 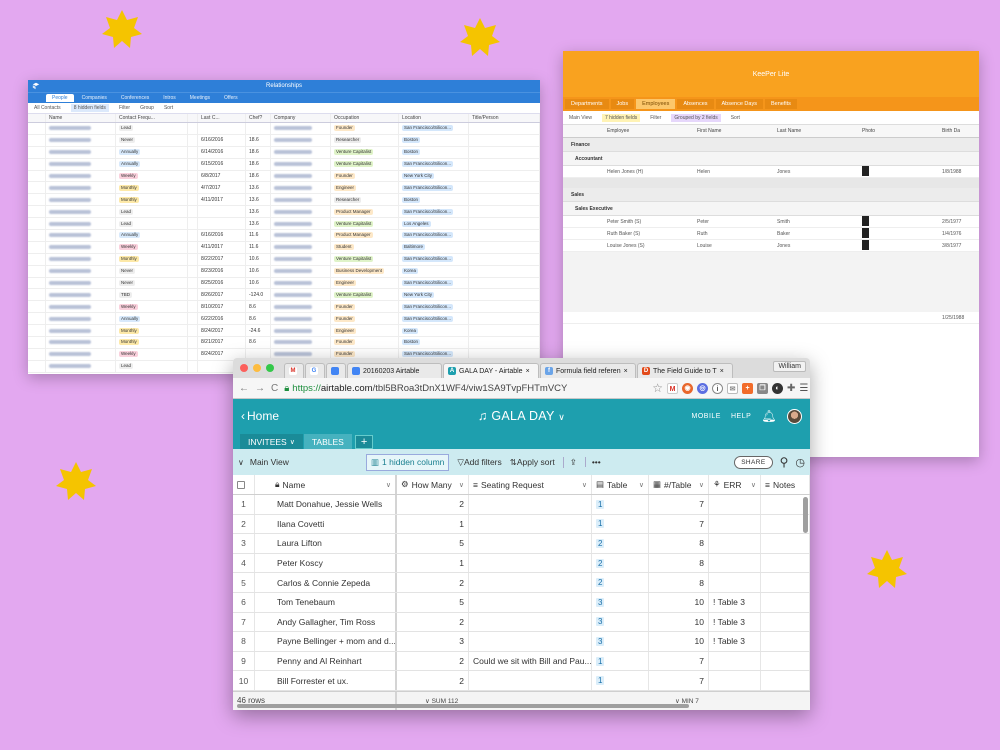 I want to click on close-tab-icon: ×, so click(x=626, y=371).